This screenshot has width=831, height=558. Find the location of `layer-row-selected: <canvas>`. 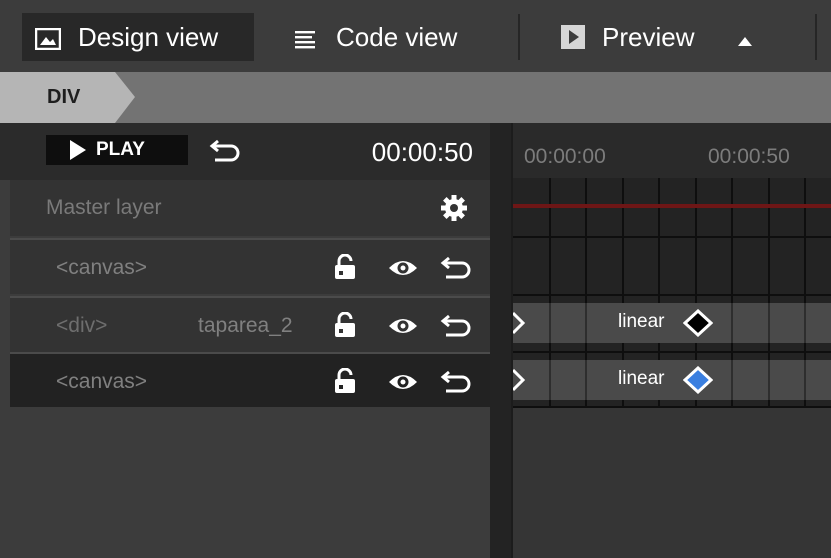

layer-row-selected: <canvas> is located at coordinates (250, 379).